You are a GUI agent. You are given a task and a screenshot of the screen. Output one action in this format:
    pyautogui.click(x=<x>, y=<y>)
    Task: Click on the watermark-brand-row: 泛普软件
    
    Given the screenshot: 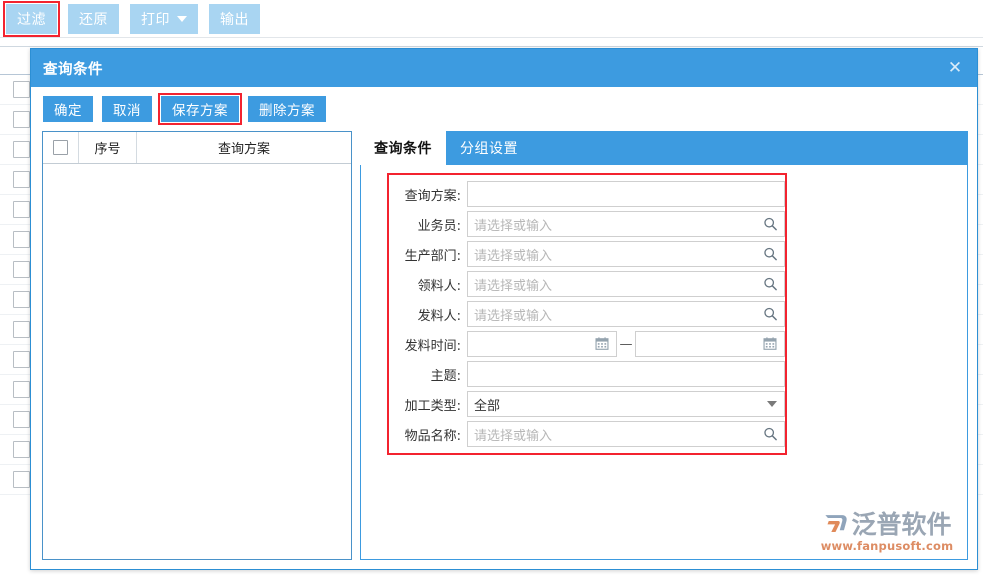 What is the action you would take?
    pyautogui.click(x=887, y=523)
    